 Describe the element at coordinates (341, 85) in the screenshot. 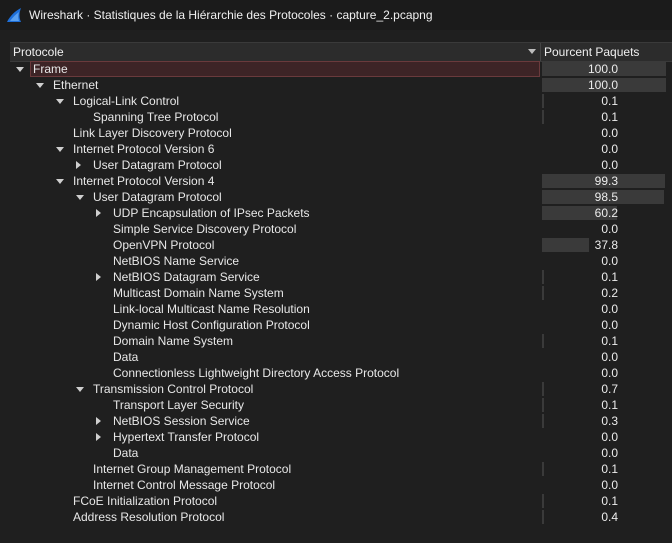

I see `tree-row: Ethernet 100.0` at that location.